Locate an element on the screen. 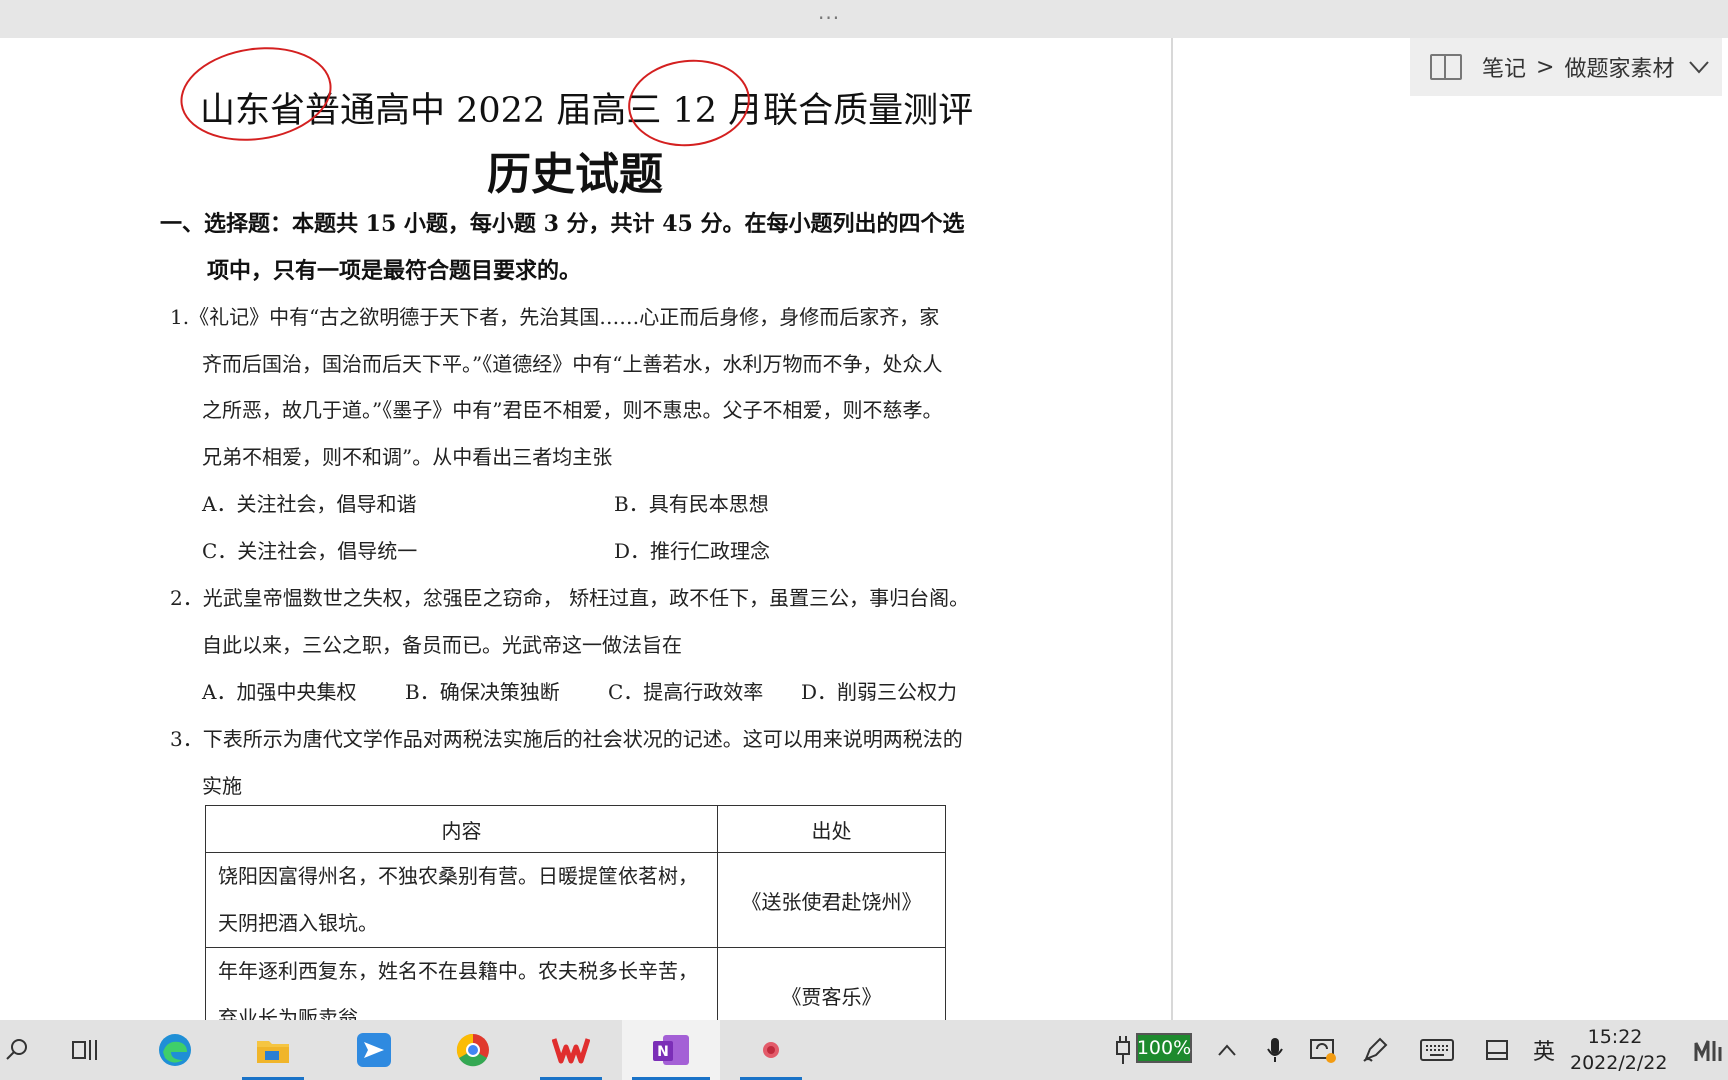 This screenshot has width=1728, height=1080. option-b: B．确保决策独断 is located at coordinates (482, 692).